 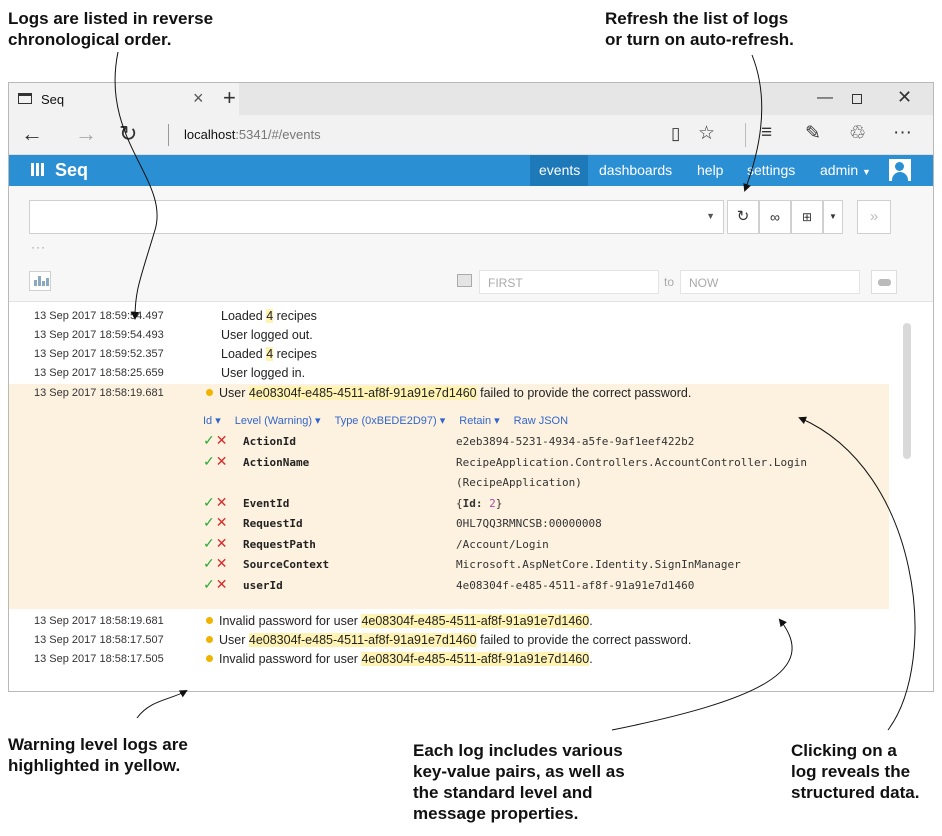 I want to click on maximize-icon, so click(x=857, y=99).